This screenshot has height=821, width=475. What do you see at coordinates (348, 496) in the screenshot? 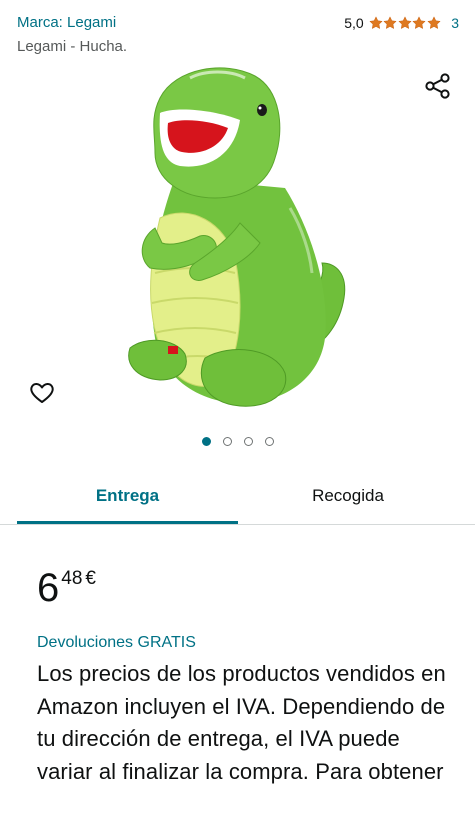
I see `tab-recogida: Recogida` at bounding box center [348, 496].